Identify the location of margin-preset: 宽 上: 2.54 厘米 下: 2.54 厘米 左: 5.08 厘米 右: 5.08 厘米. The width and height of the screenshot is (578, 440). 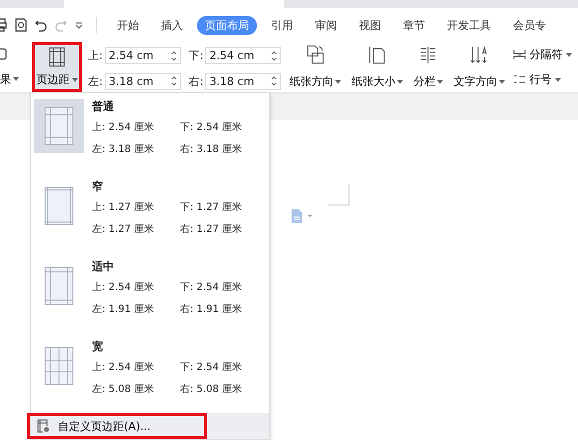
(150, 373).